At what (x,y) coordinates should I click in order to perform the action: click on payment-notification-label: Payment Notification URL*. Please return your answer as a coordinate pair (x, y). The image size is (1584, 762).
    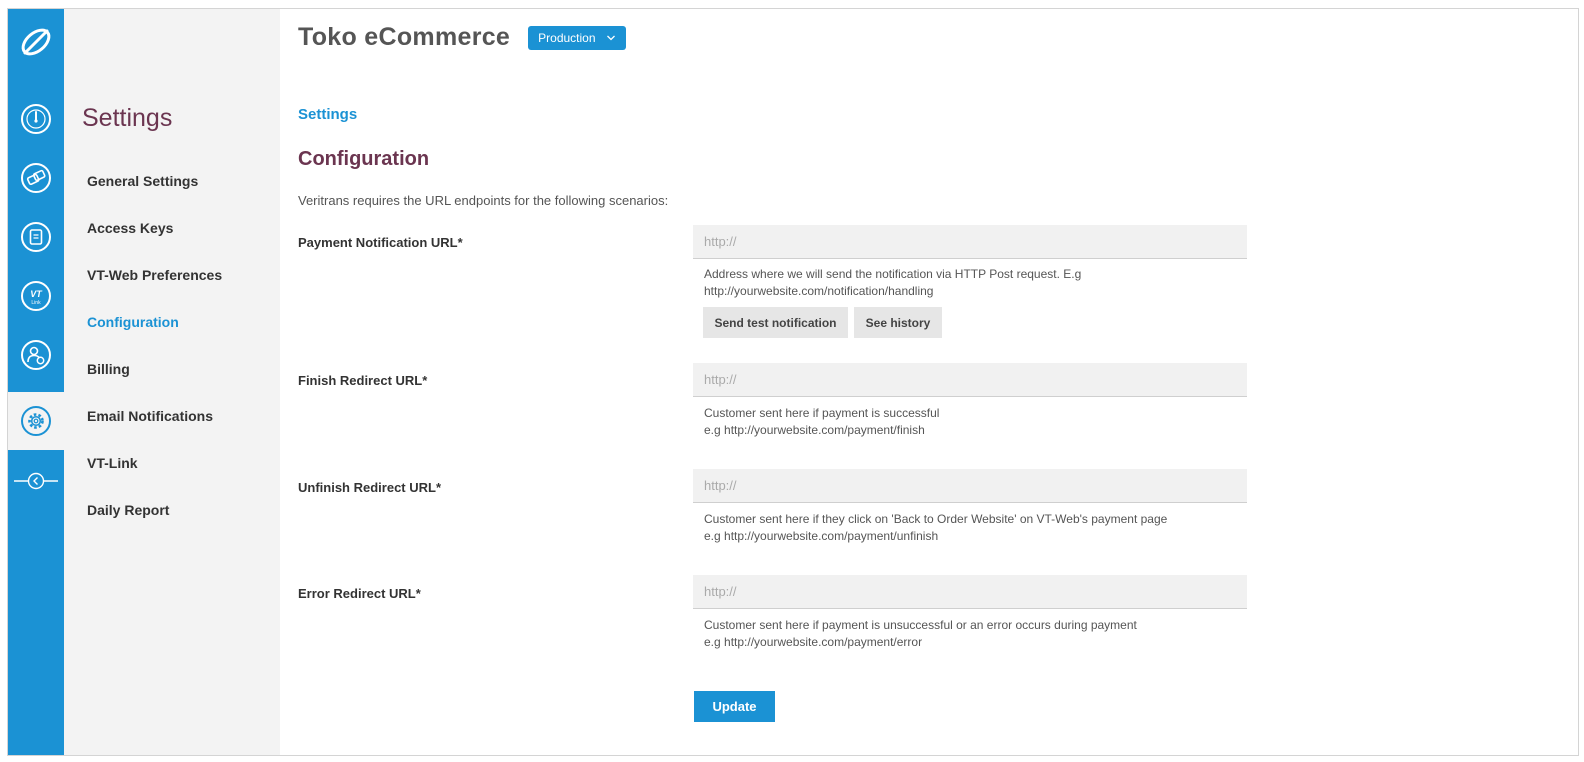
    Looking at the image, I should click on (380, 242).